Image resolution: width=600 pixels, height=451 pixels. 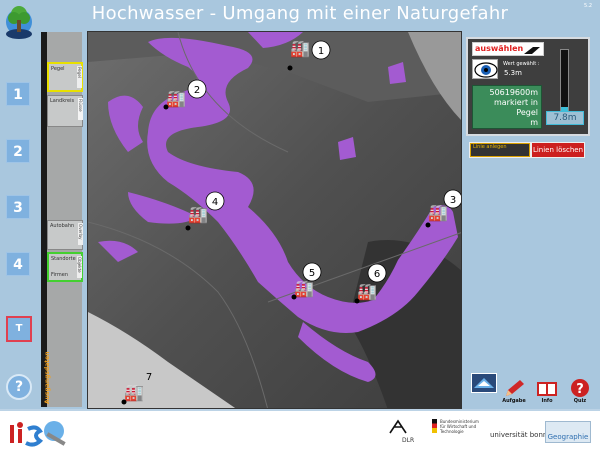 I want to click on quiz-tool: ? Quiz, so click(x=580, y=391).